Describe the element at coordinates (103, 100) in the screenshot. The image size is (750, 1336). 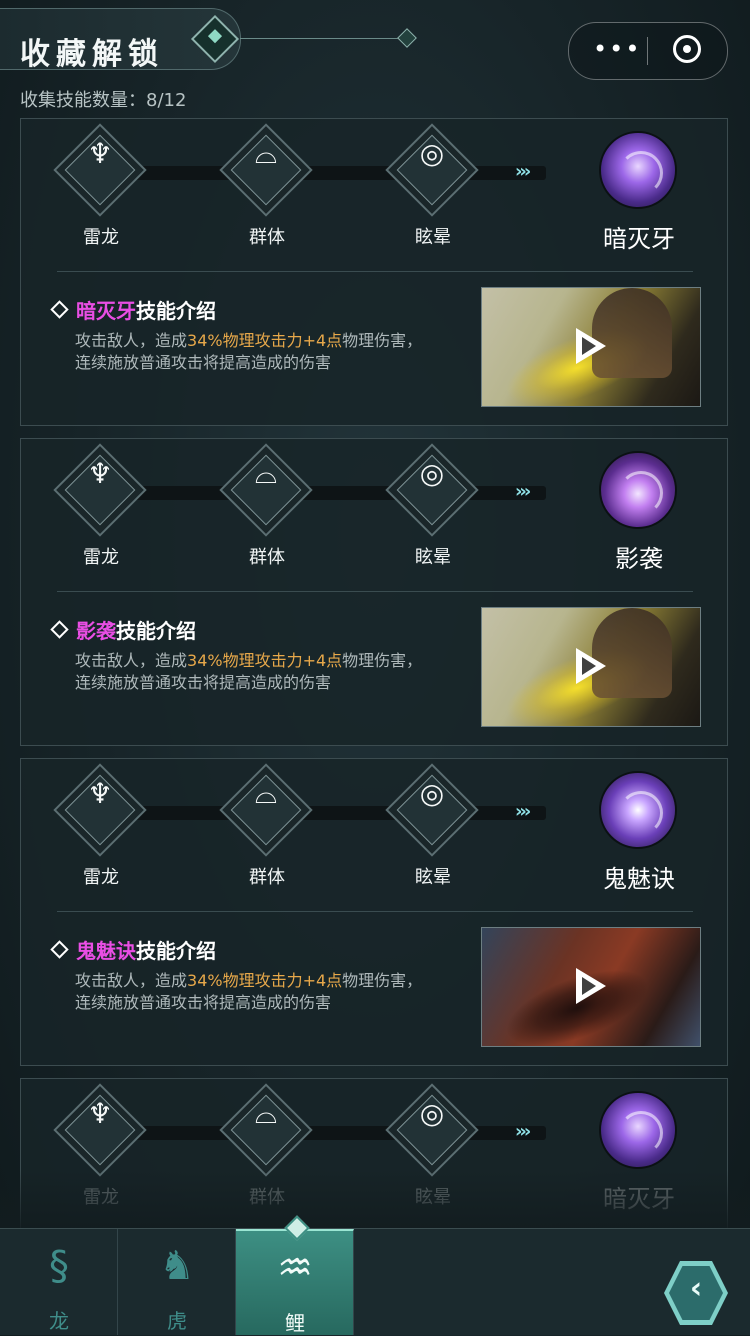
I see `collection-count: 收集技能数量：8/12` at that location.